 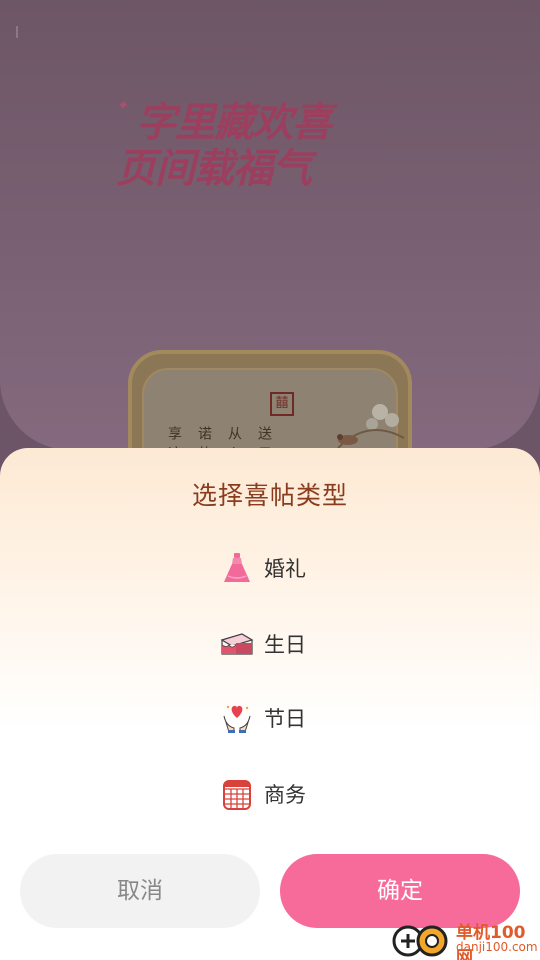 I want to click on calendar-icon, so click(x=237, y=794).